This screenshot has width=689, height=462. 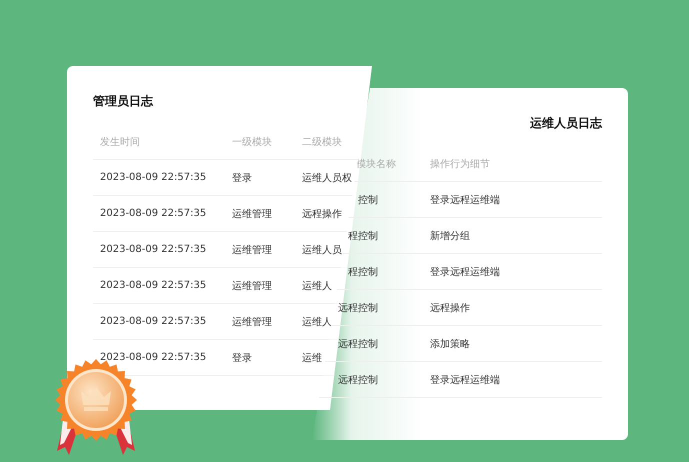 I want to click on table-cell-text: 添加策略, so click(x=450, y=344).